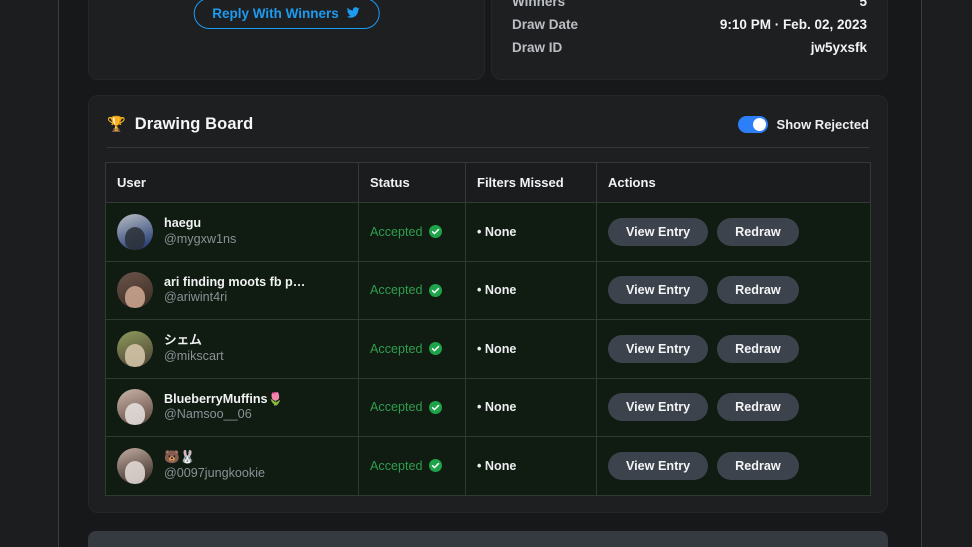  What do you see at coordinates (196, 297) in the screenshot?
I see `user-handle: @ariwint4ri` at bounding box center [196, 297].